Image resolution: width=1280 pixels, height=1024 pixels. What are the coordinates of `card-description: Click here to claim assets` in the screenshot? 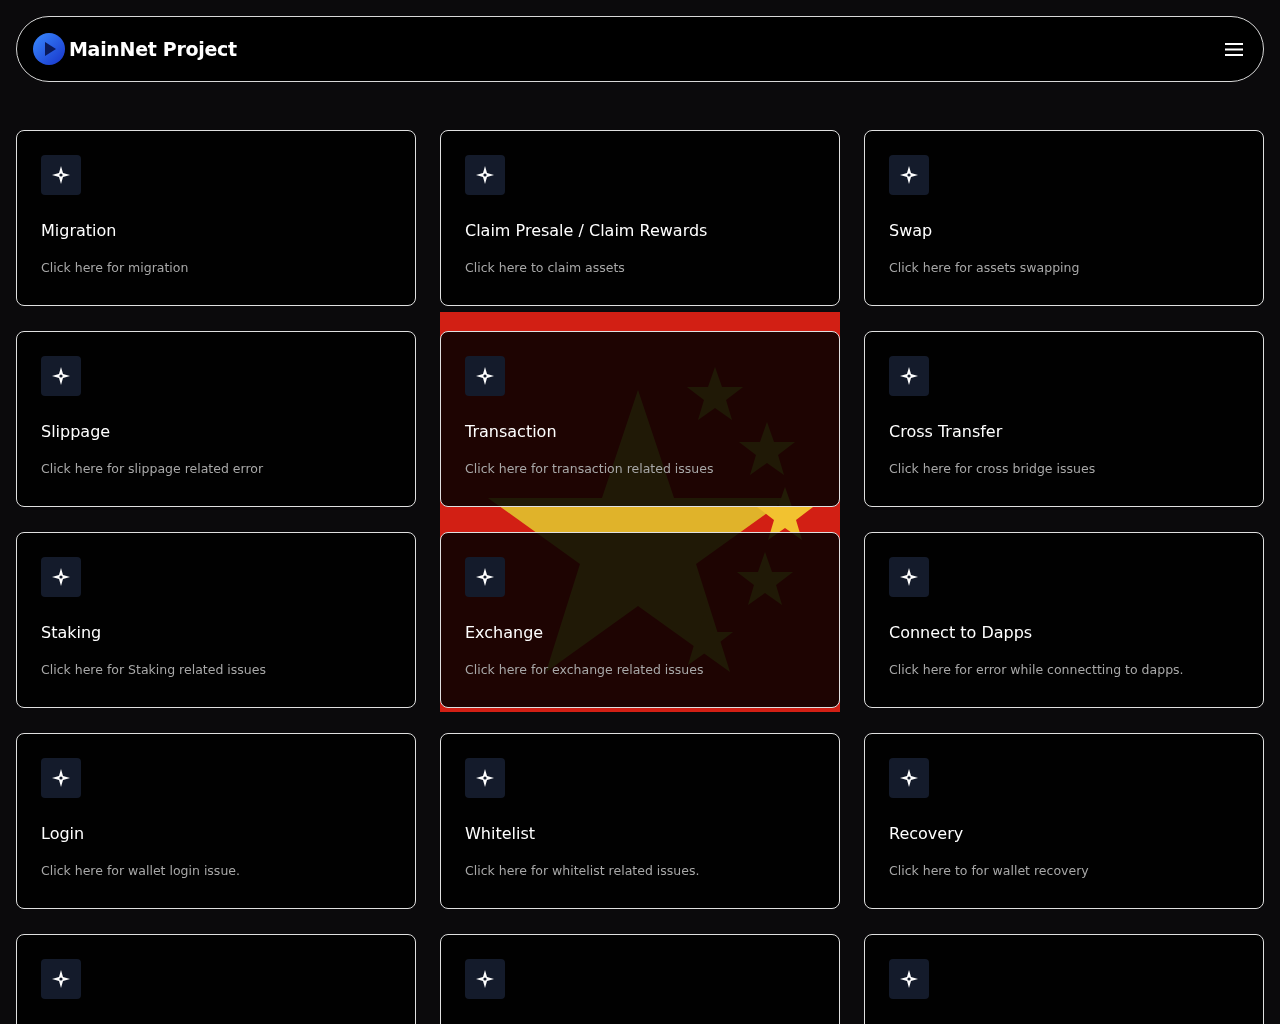 It's located at (545, 267).